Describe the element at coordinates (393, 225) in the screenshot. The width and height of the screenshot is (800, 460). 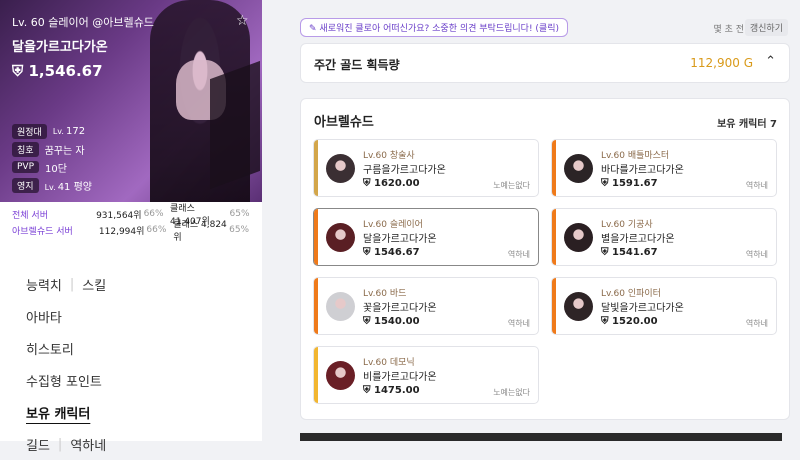
I see `character-class: Lv.60 슬레이어` at that location.